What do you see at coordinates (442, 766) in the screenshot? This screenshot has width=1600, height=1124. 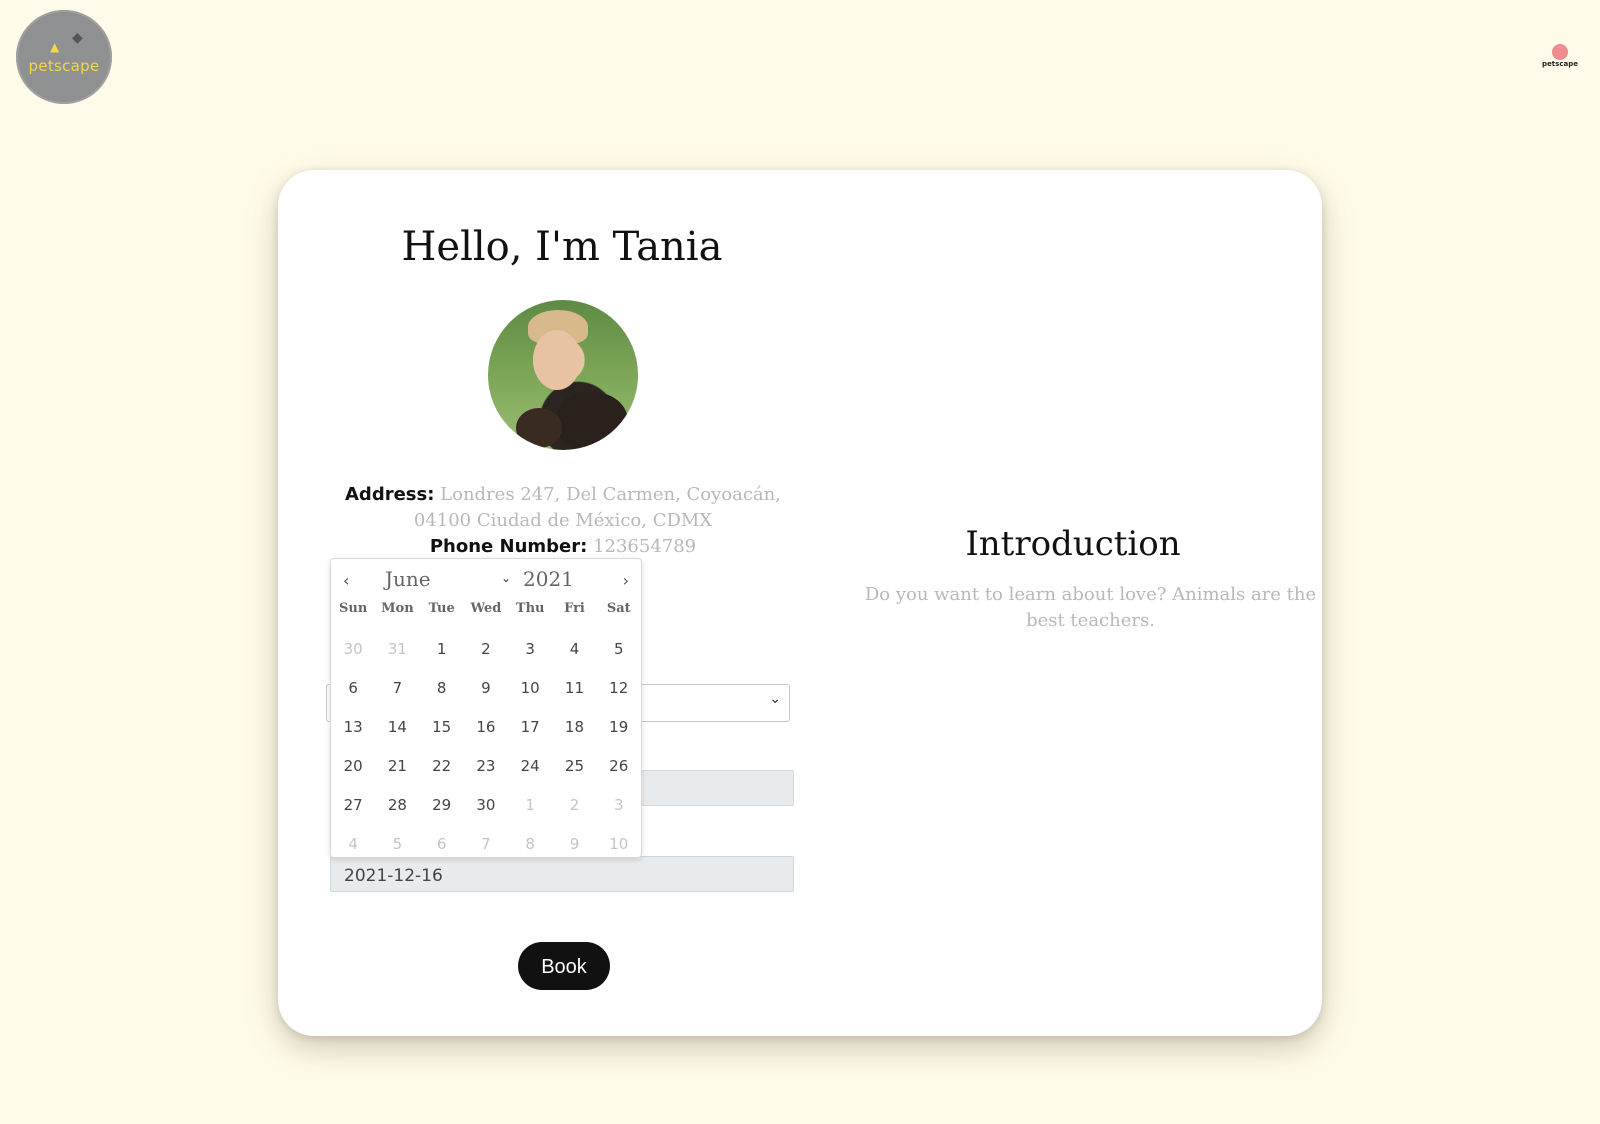 I see `calendar-day: 22` at bounding box center [442, 766].